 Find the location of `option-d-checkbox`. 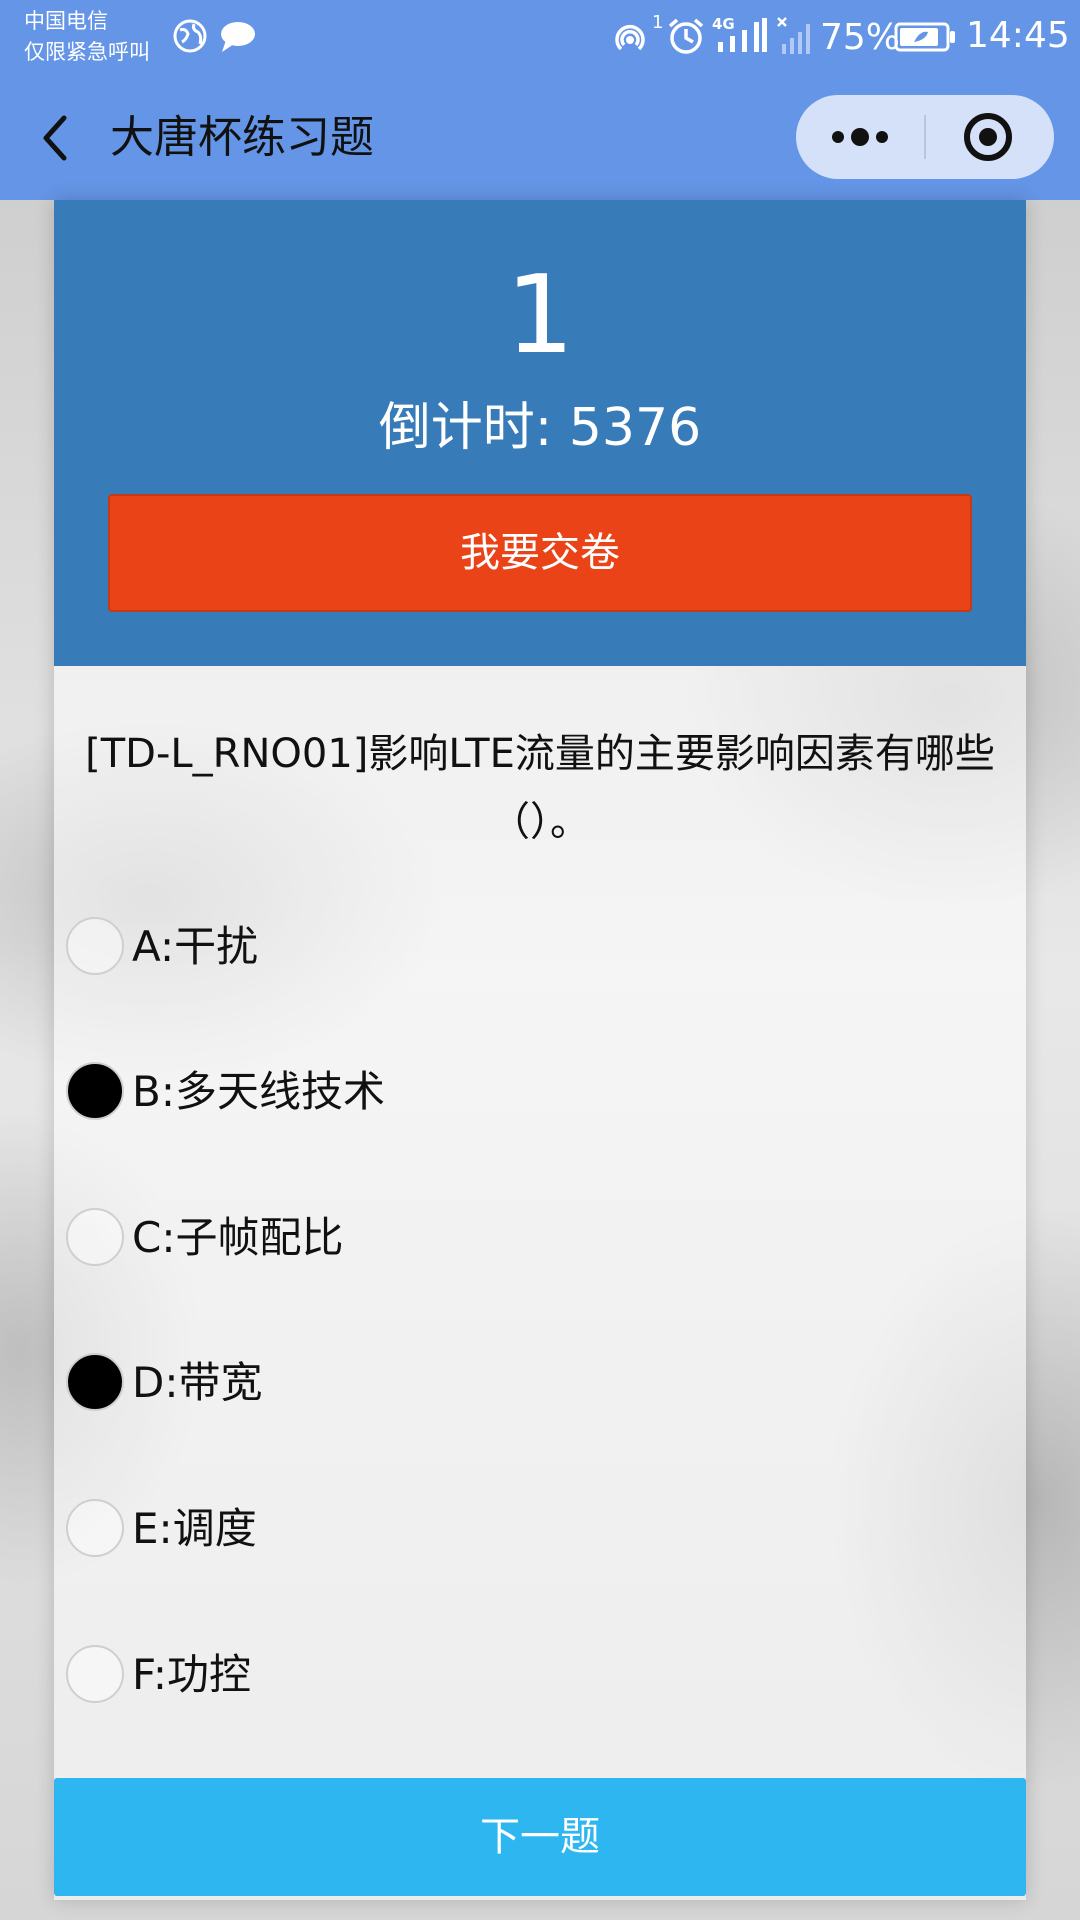

option-d-checkbox is located at coordinates (95, 1382).